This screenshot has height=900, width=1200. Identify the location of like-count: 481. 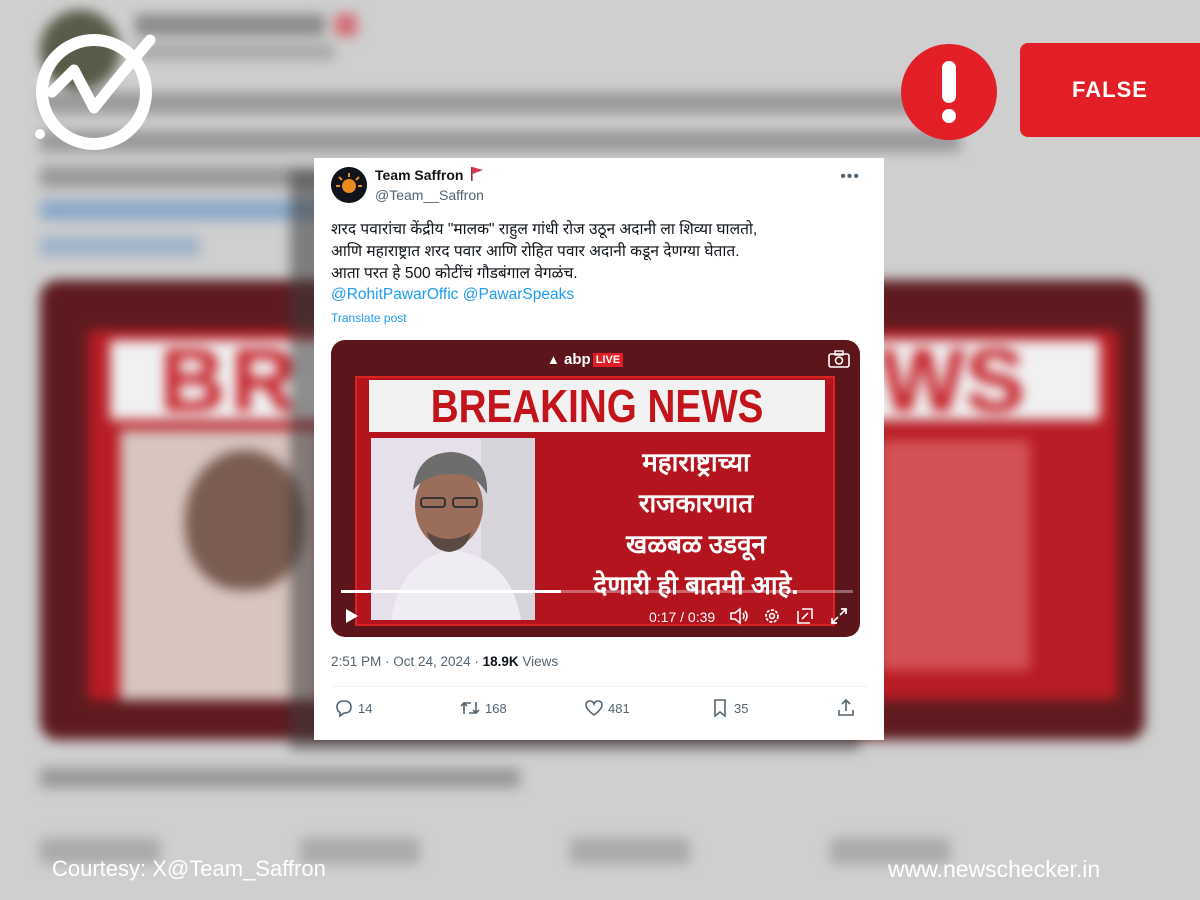
(619, 708).